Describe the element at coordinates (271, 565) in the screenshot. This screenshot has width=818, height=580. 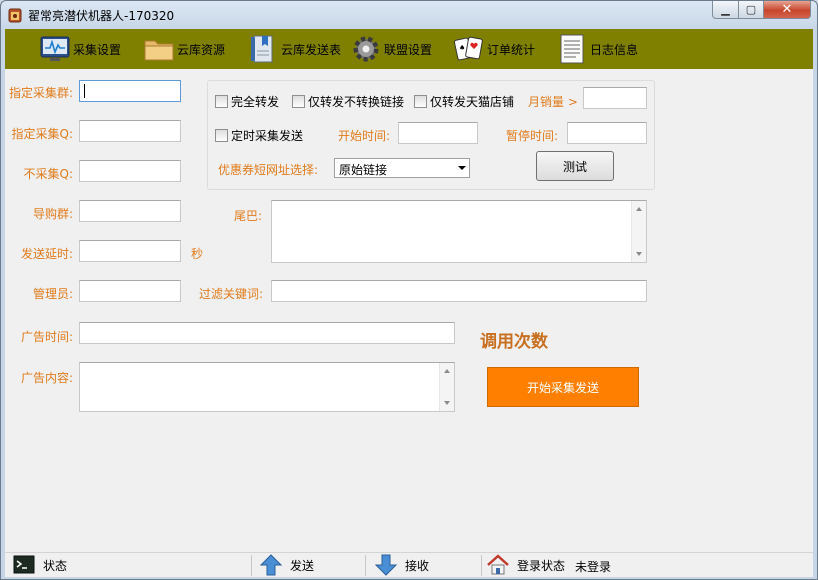
I see `arrow-up-icon` at that location.